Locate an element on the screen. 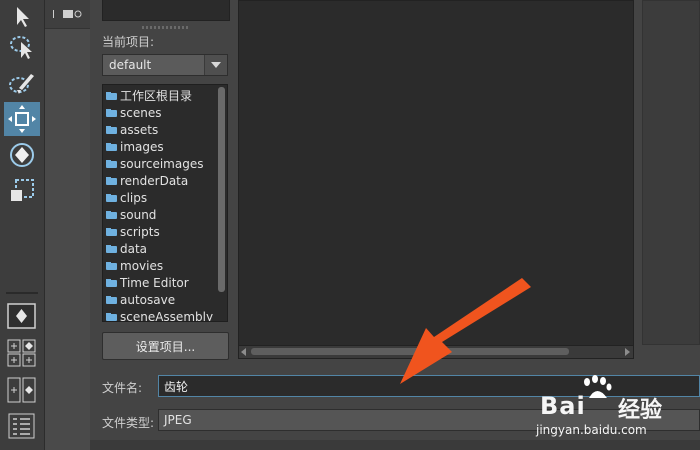 This screenshot has height=450, width=700. folder-name: Time Editor is located at coordinates (154, 282).